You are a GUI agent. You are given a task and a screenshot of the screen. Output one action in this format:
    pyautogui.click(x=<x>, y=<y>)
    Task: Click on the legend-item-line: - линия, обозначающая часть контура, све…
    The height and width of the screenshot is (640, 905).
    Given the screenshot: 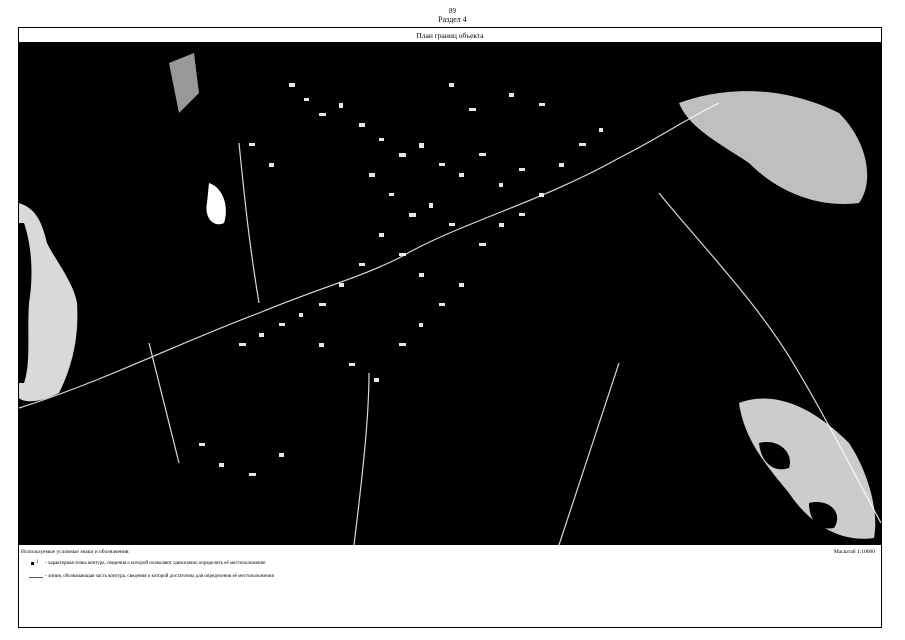 What is the action you would take?
    pyautogui.click(x=167, y=577)
    